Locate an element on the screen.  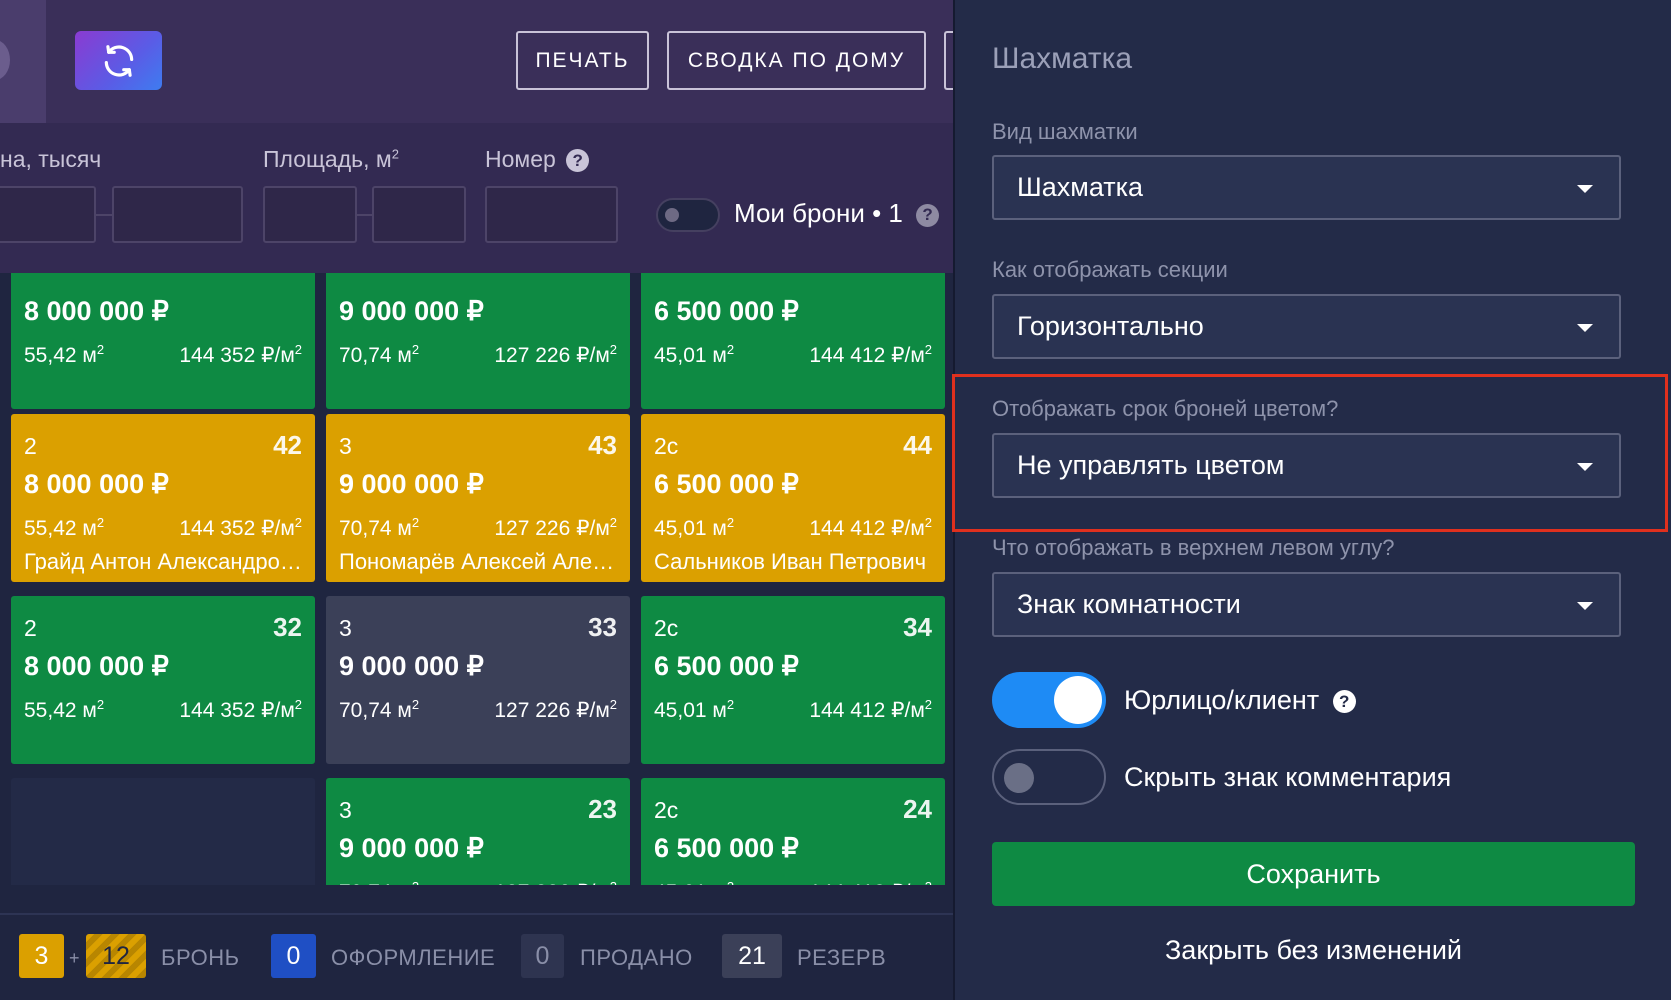
tab-indicator is located at coordinates (5, 60).